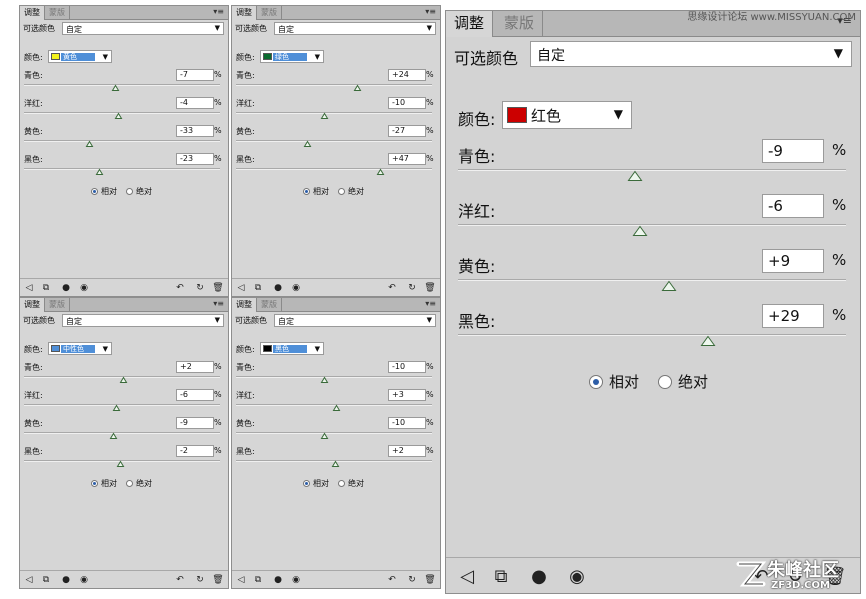 The height and width of the screenshot is (599, 866). Describe the element at coordinates (80, 348) in the screenshot. I see `color-dropdown: 中性色 ▼` at that location.